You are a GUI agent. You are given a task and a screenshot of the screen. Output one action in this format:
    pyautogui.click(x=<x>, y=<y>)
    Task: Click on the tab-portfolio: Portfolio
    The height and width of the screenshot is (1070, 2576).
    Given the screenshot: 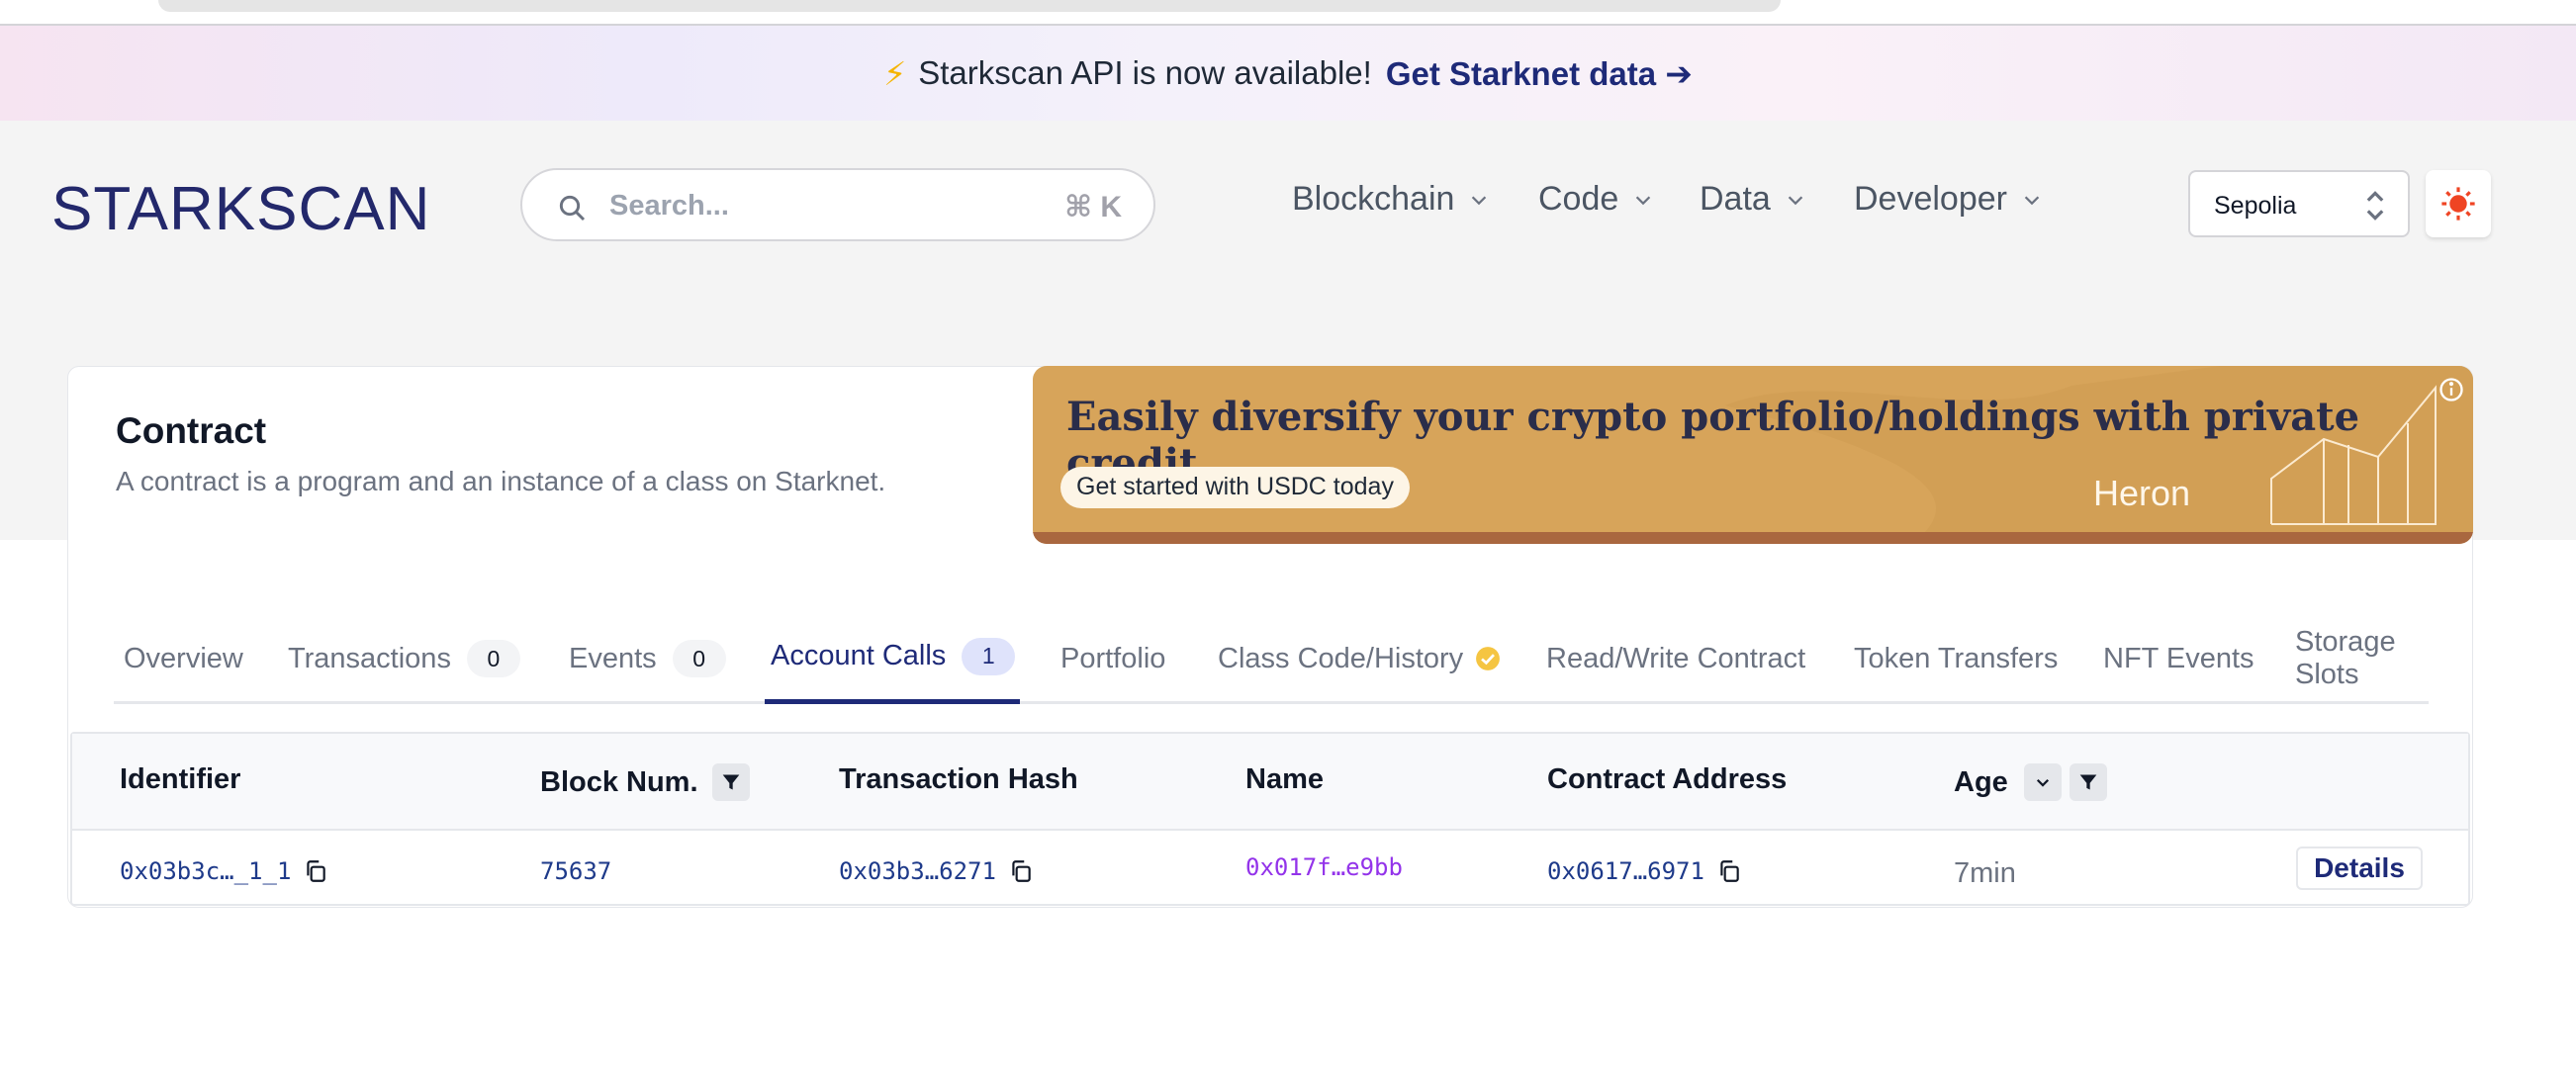 What is the action you would take?
    pyautogui.click(x=1113, y=658)
    